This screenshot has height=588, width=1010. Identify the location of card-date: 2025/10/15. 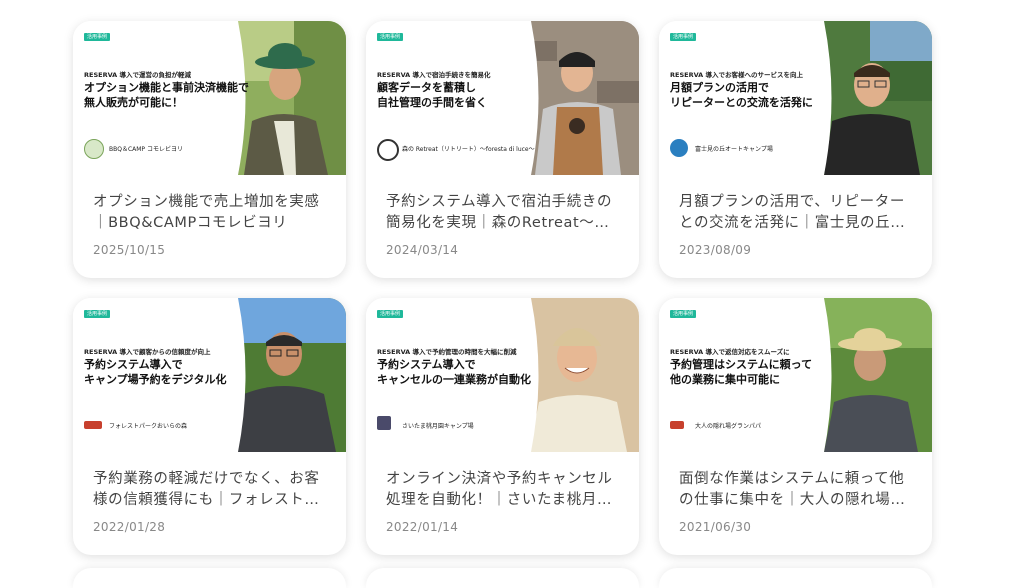
(129, 250).